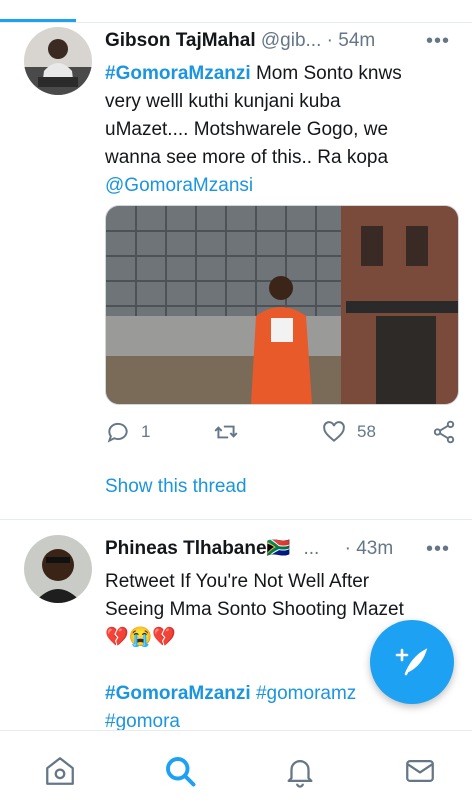 The width and height of the screenshot is (472, 810). Describe the element at coordinates (281, 432) in the screenshot. I see `tweet-actions: 1 58` at that location.